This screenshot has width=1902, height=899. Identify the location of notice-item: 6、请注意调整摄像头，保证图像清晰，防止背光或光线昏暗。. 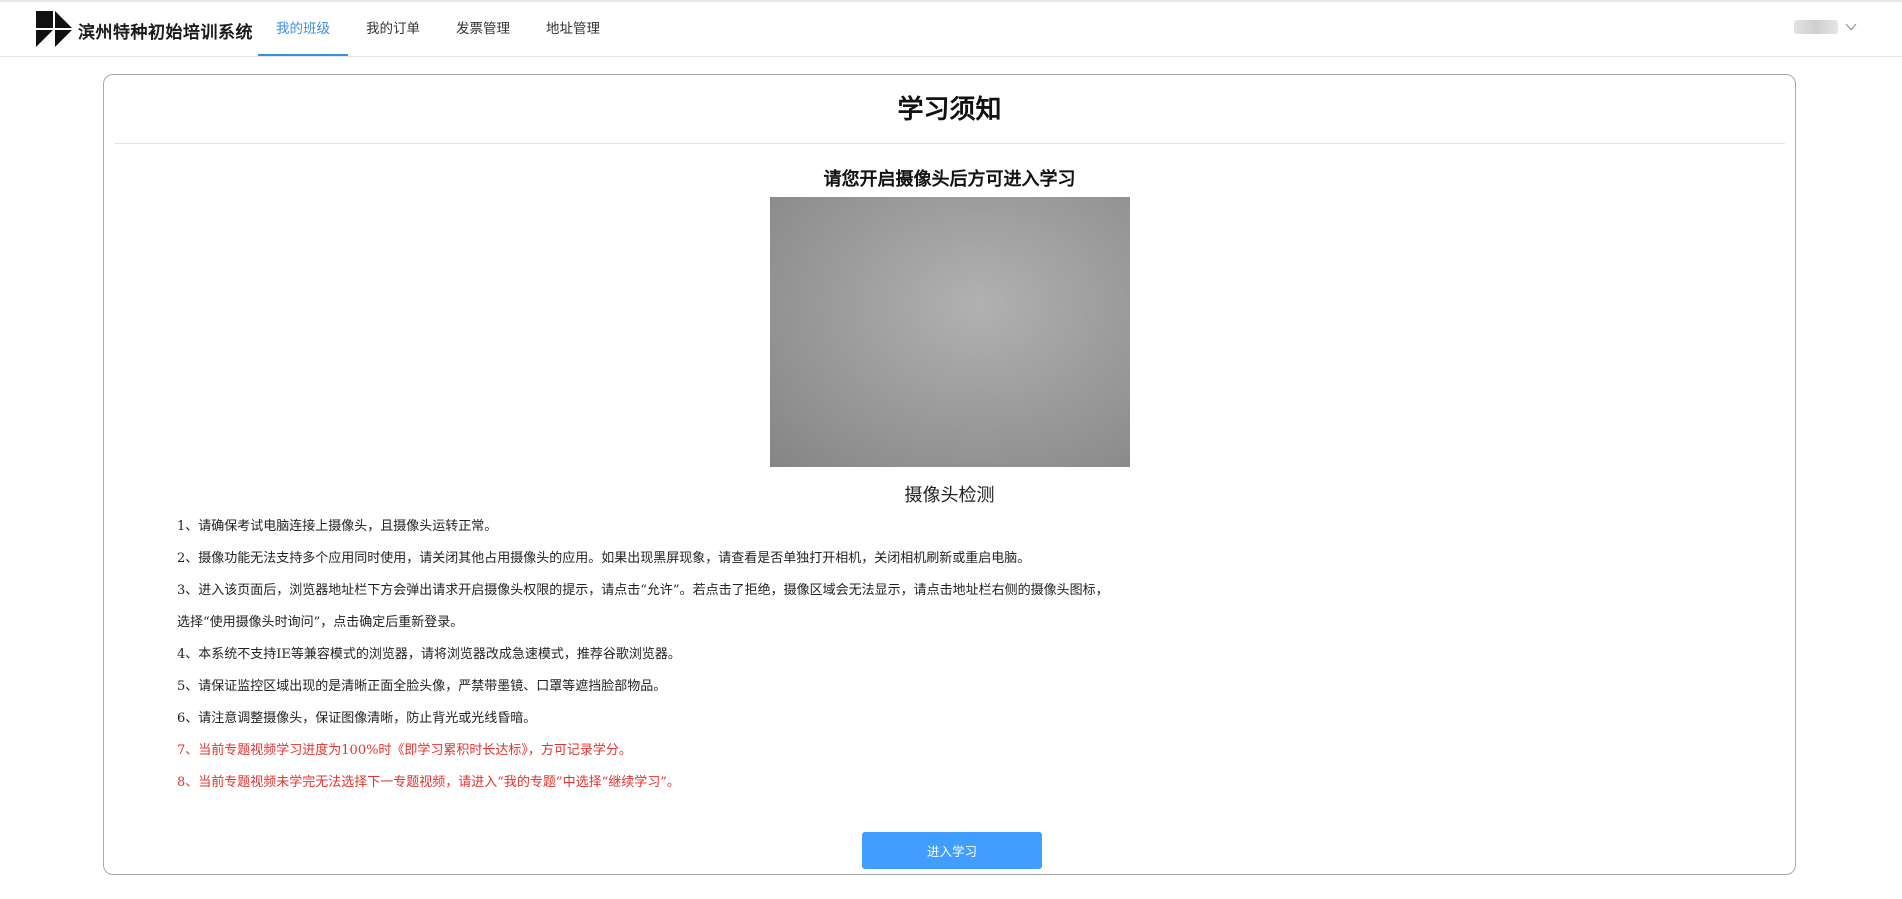
(357, 718).